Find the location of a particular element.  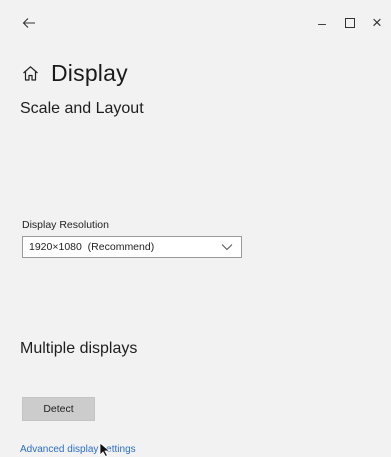

advanced-display-settings-link: Advanced display settings is located at coordinates (78, 449).